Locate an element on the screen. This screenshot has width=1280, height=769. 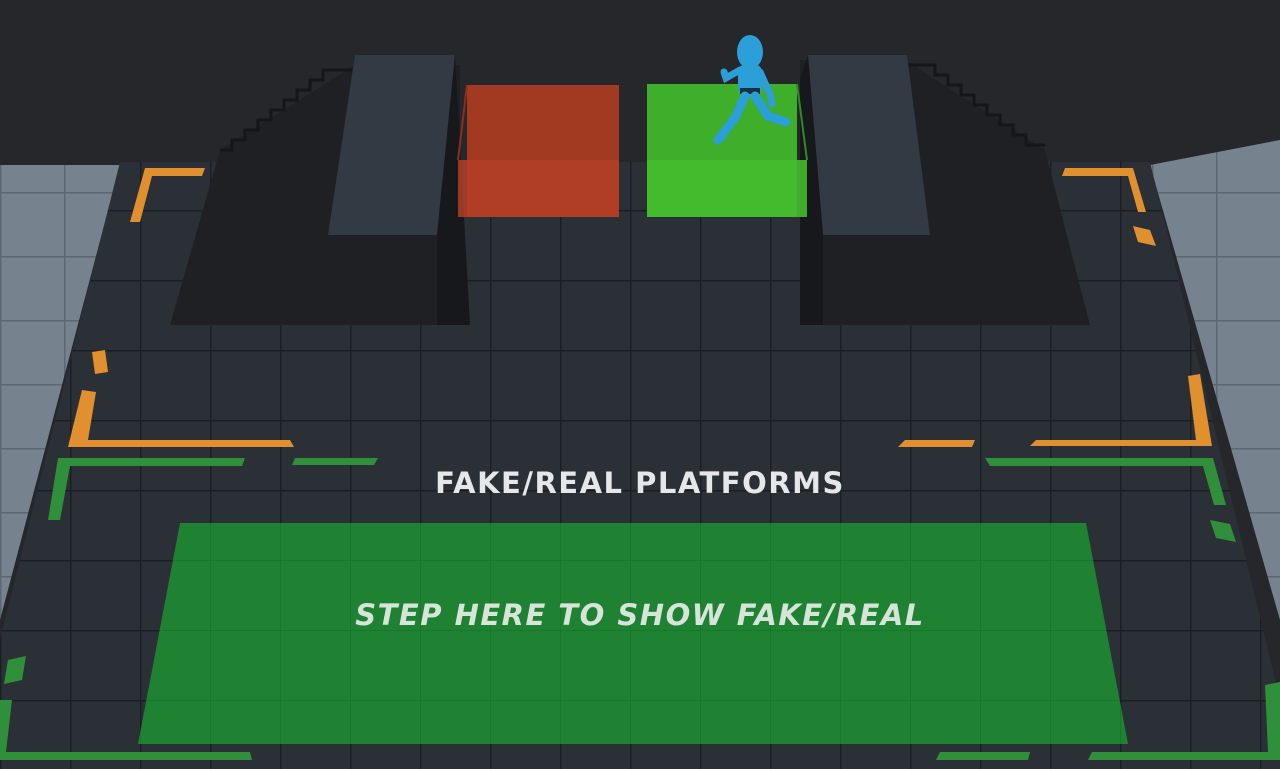
step-pad-label: STEP HERE TO SHOW FAKE/REAL is located at coordinates (640, 615).